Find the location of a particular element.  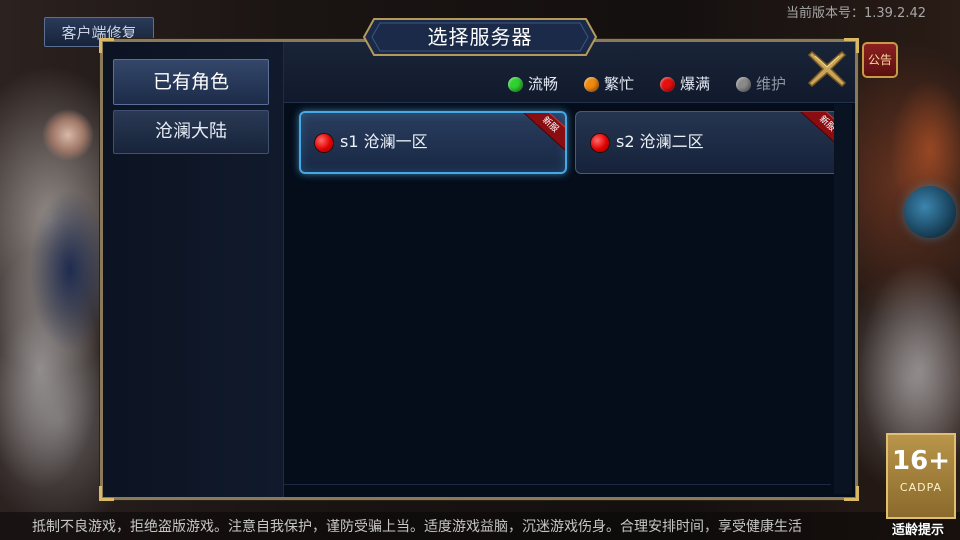

legend-maintenance: 维护 is located at coordinates (761, 84).